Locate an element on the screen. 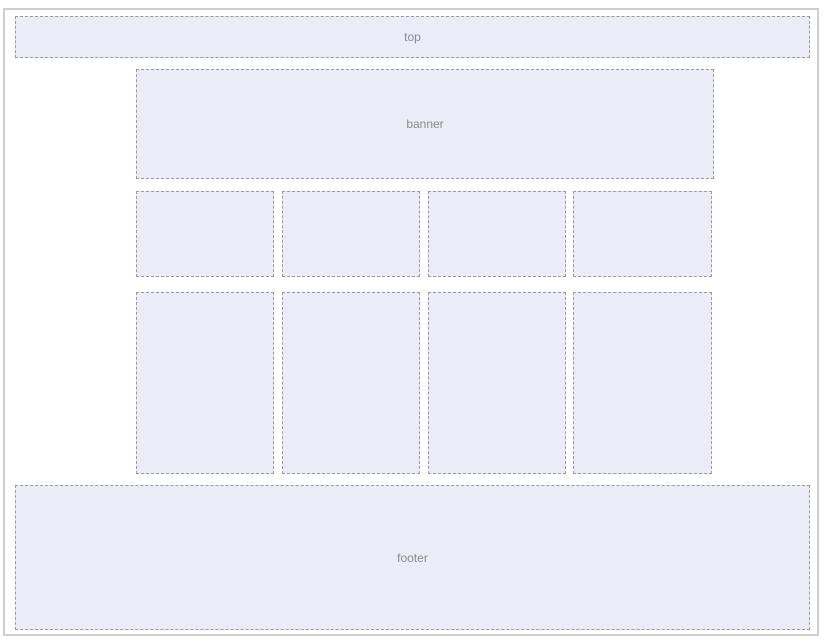 The height and width of the screenshot is (644, 826). top-label: top is located at coordinates (412, 37).